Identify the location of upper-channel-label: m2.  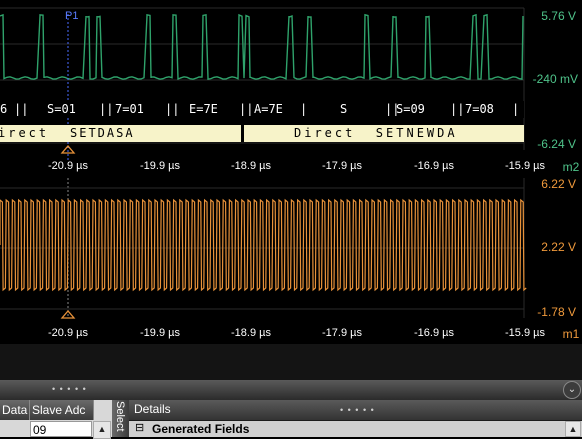
(571, 167).